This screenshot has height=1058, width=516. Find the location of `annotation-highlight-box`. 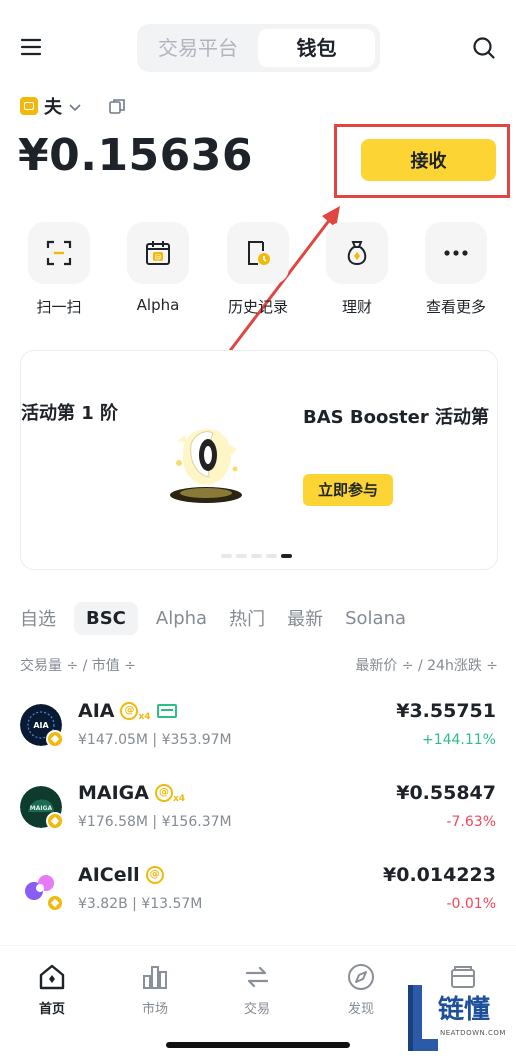

annotation-highlight-box is located at coordinates (422, 161).